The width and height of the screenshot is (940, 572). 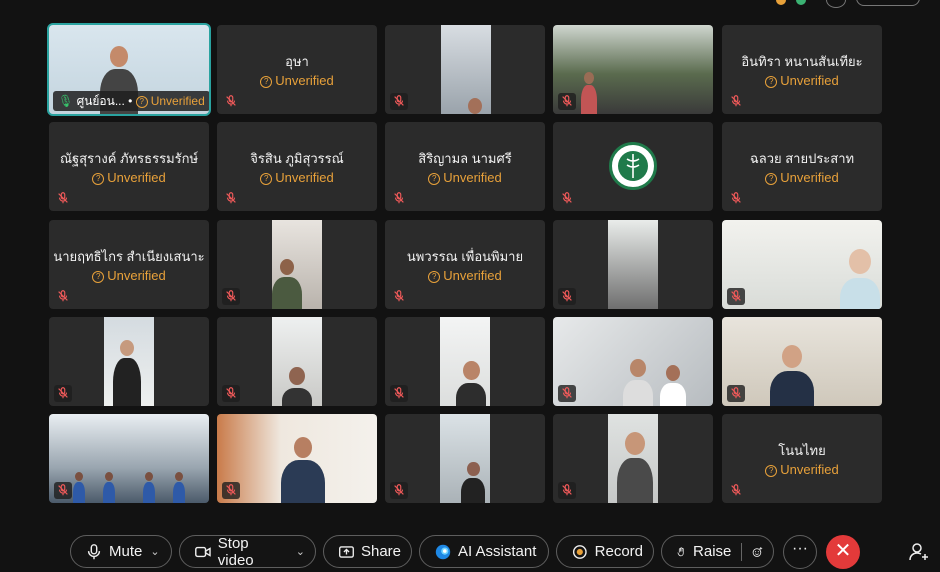 I want to click on participant-name: สิริญามล นามศรี, so click(x=465, y=158).